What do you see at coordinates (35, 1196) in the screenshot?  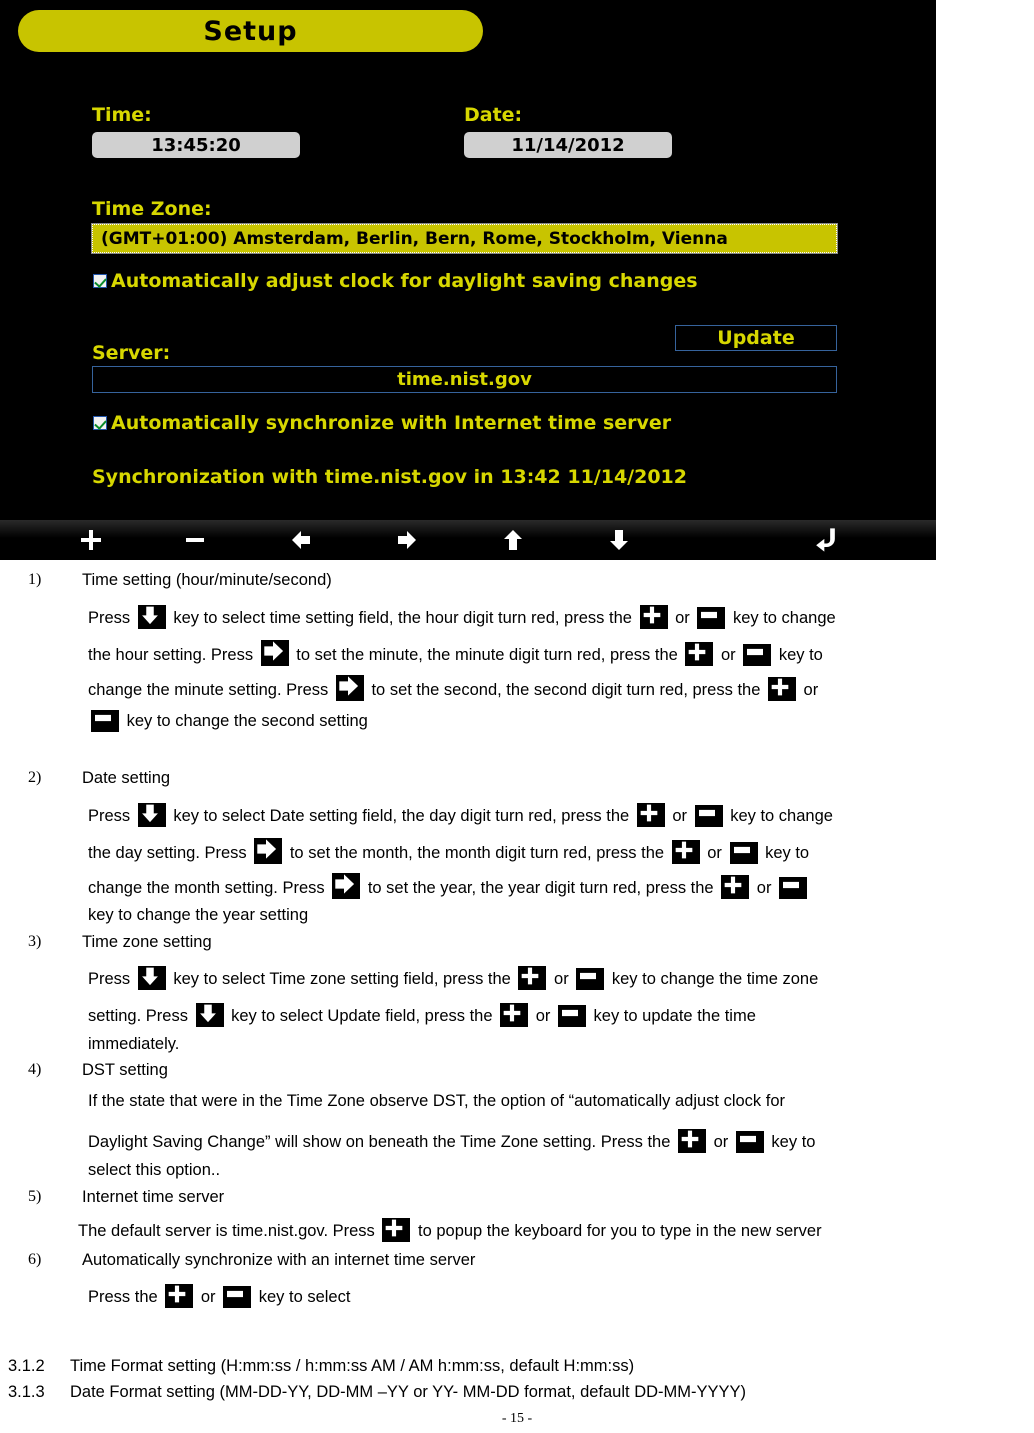 I see `list-item-5-number: 5)` at bounding box center [35, 1196].